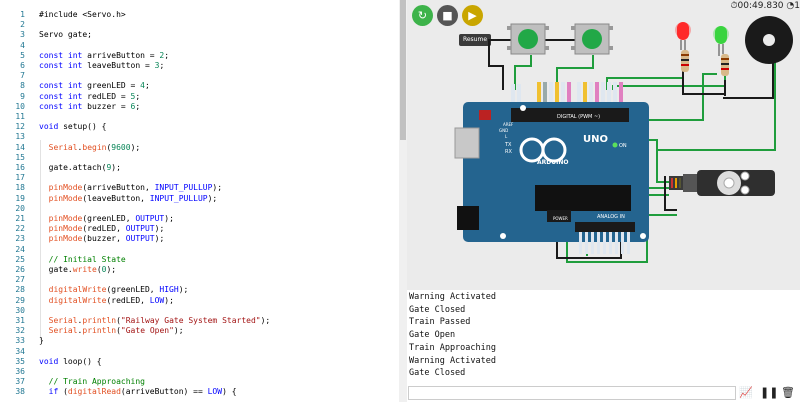 Image resolution: width=800 pixels, height=402 pixels. What do you see at coordinates (199, 137) in the screenshot?
I see `code-line: 13` at bounding box center [199, 137].